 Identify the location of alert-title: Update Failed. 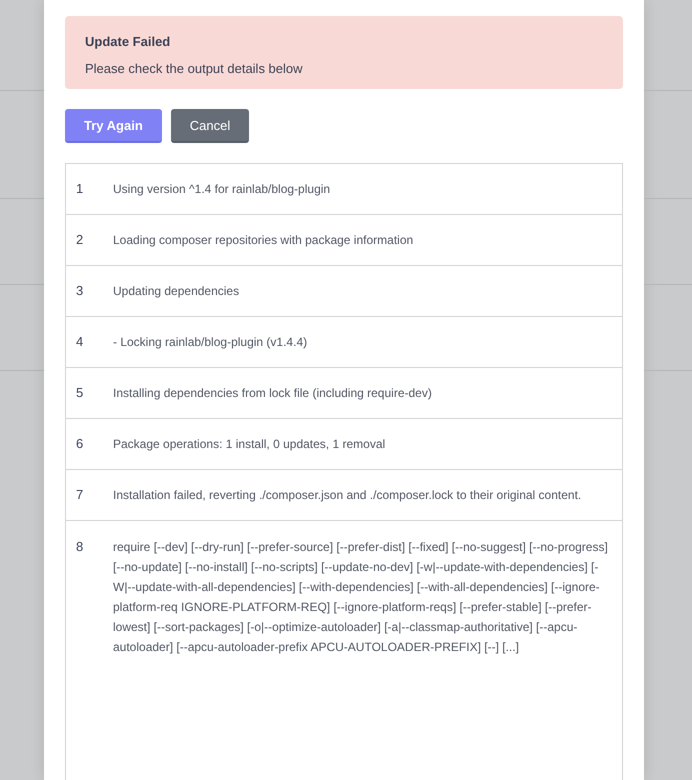
(128, 42).